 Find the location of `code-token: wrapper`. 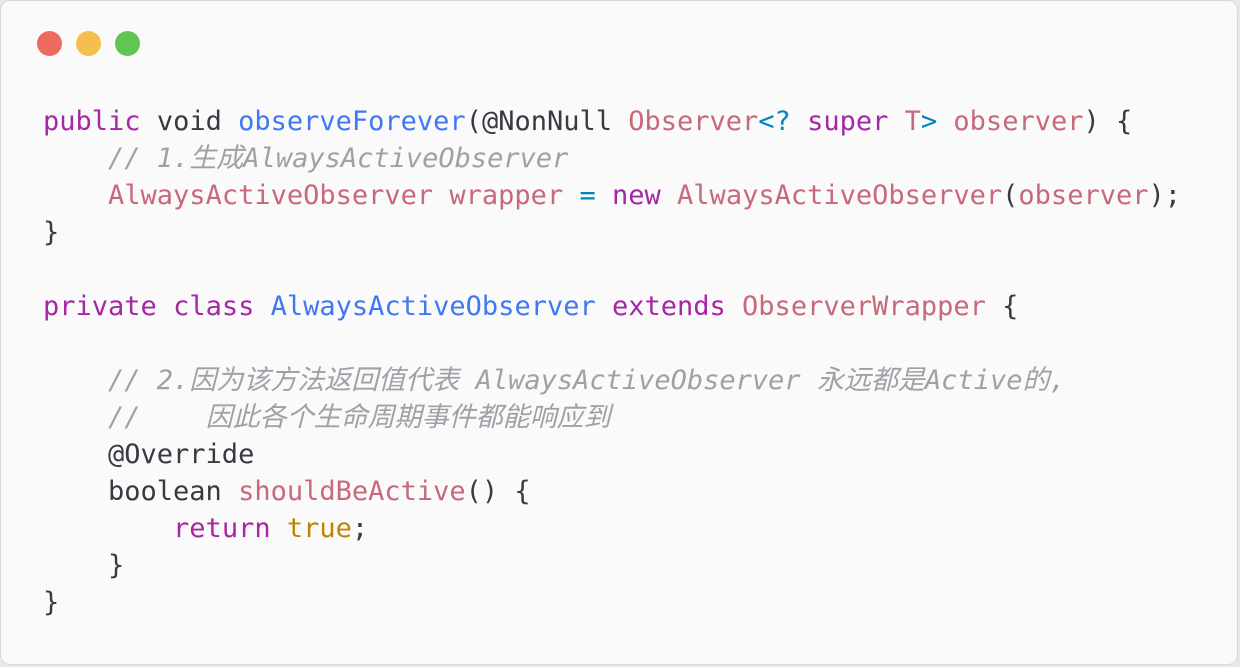

code-token: wrapper is located at coordinates (506, 195).